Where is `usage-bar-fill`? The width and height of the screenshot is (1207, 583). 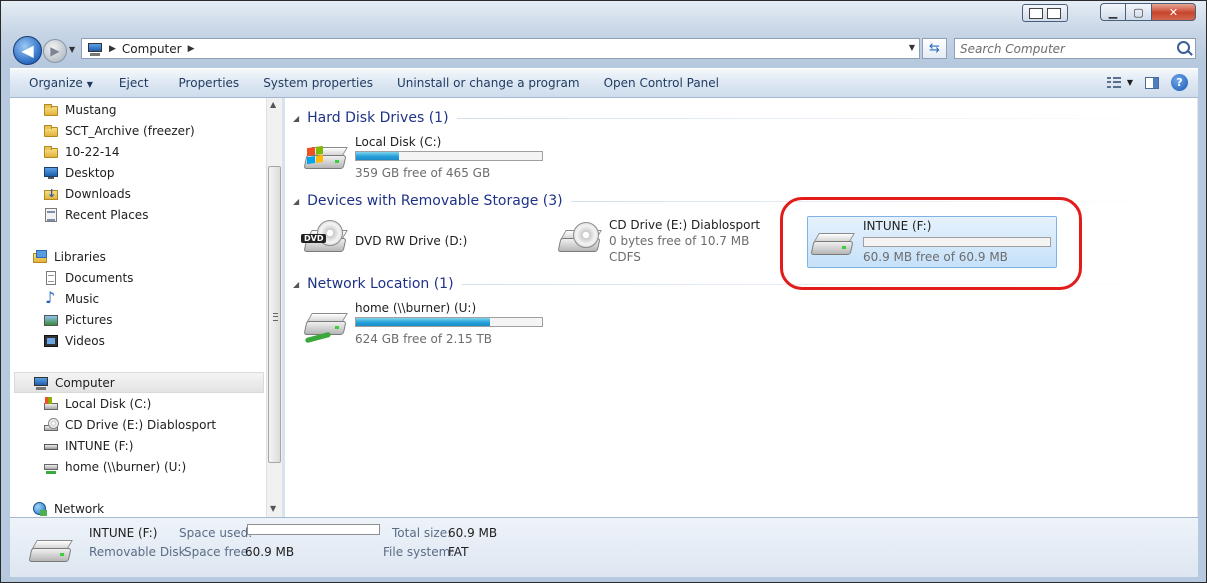 usage-bar-fill is located at coordinates (377, 156).